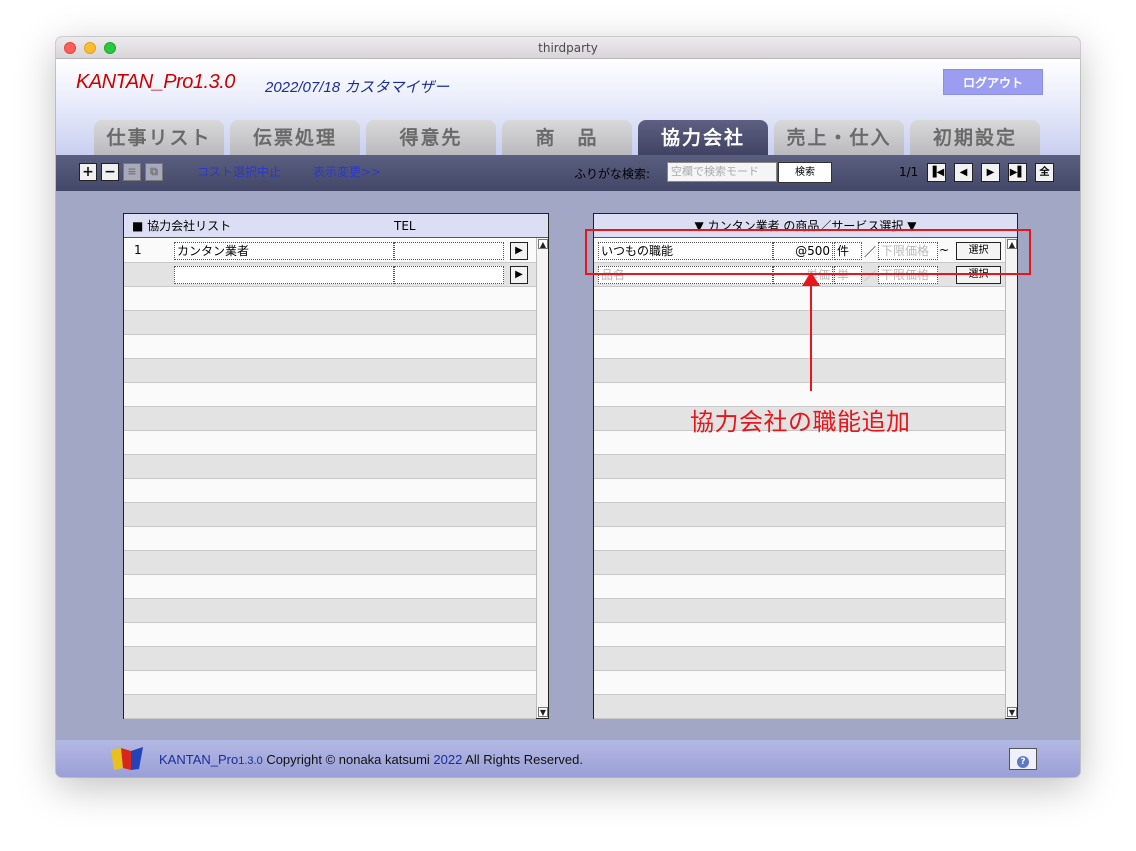 The height and width of the screenshot is (851, 1136). I want to click on app-name: KANTAN_Pro1.3.0, so click(155, 82).